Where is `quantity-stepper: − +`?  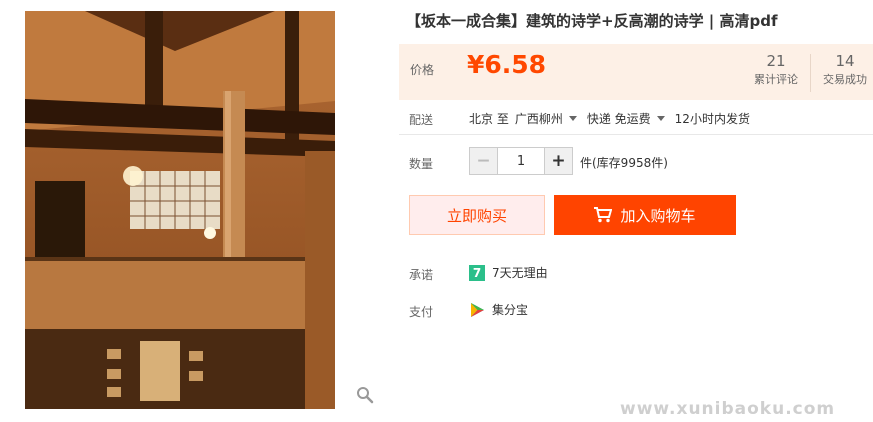
quantity-stepper: − + is located at coordinates (521, 161).